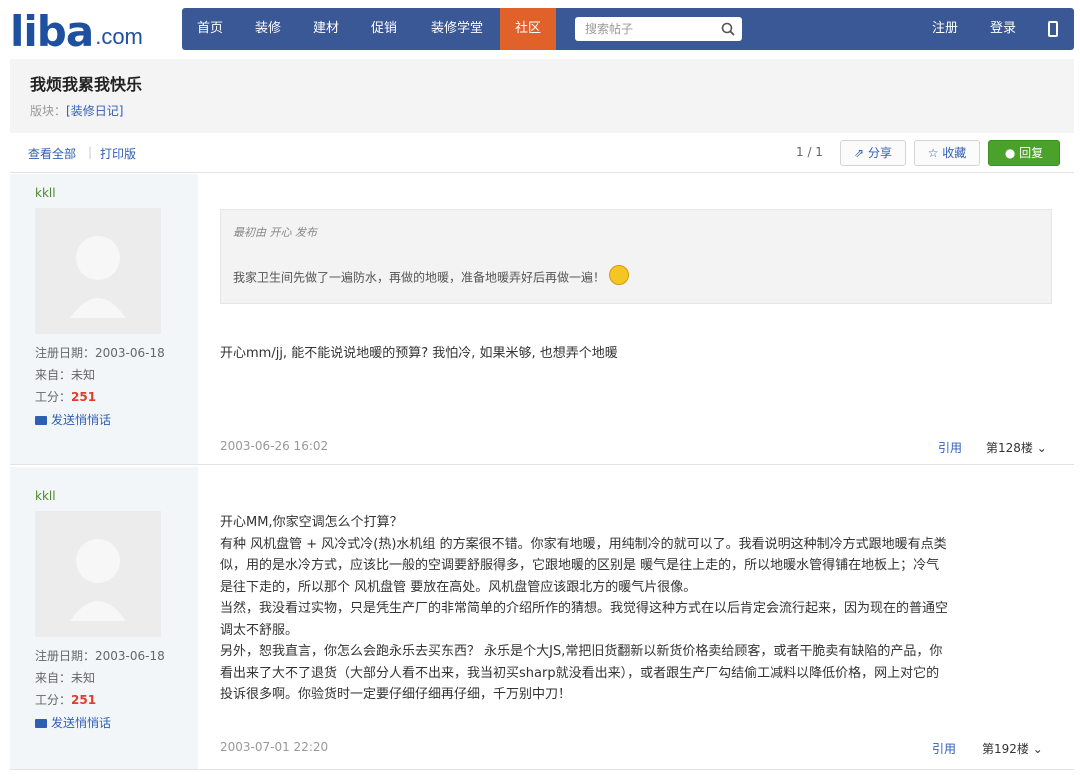 The width and height of the screenshot is (1080, 778). Describe the element at coordinates (48, 111) in the screenshot. I see `section-label: 版块：` at that location.